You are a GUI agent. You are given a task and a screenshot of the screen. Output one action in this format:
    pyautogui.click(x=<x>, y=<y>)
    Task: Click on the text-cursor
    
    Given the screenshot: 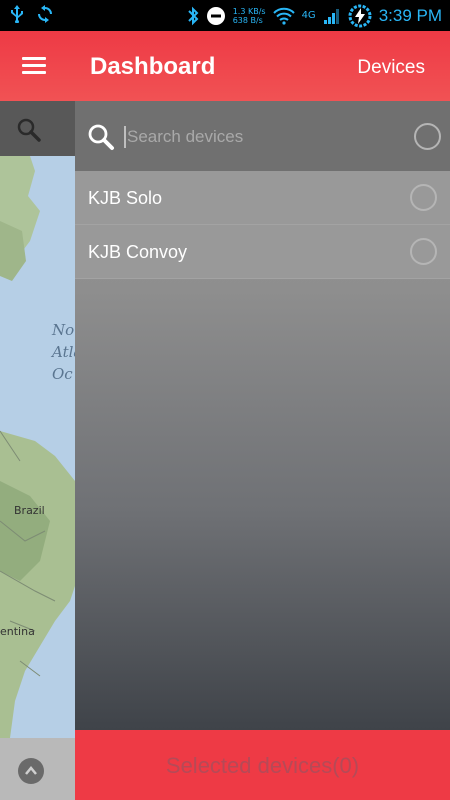 What is the action you would take?
    pyautogui.click(x=125, y=137)
    